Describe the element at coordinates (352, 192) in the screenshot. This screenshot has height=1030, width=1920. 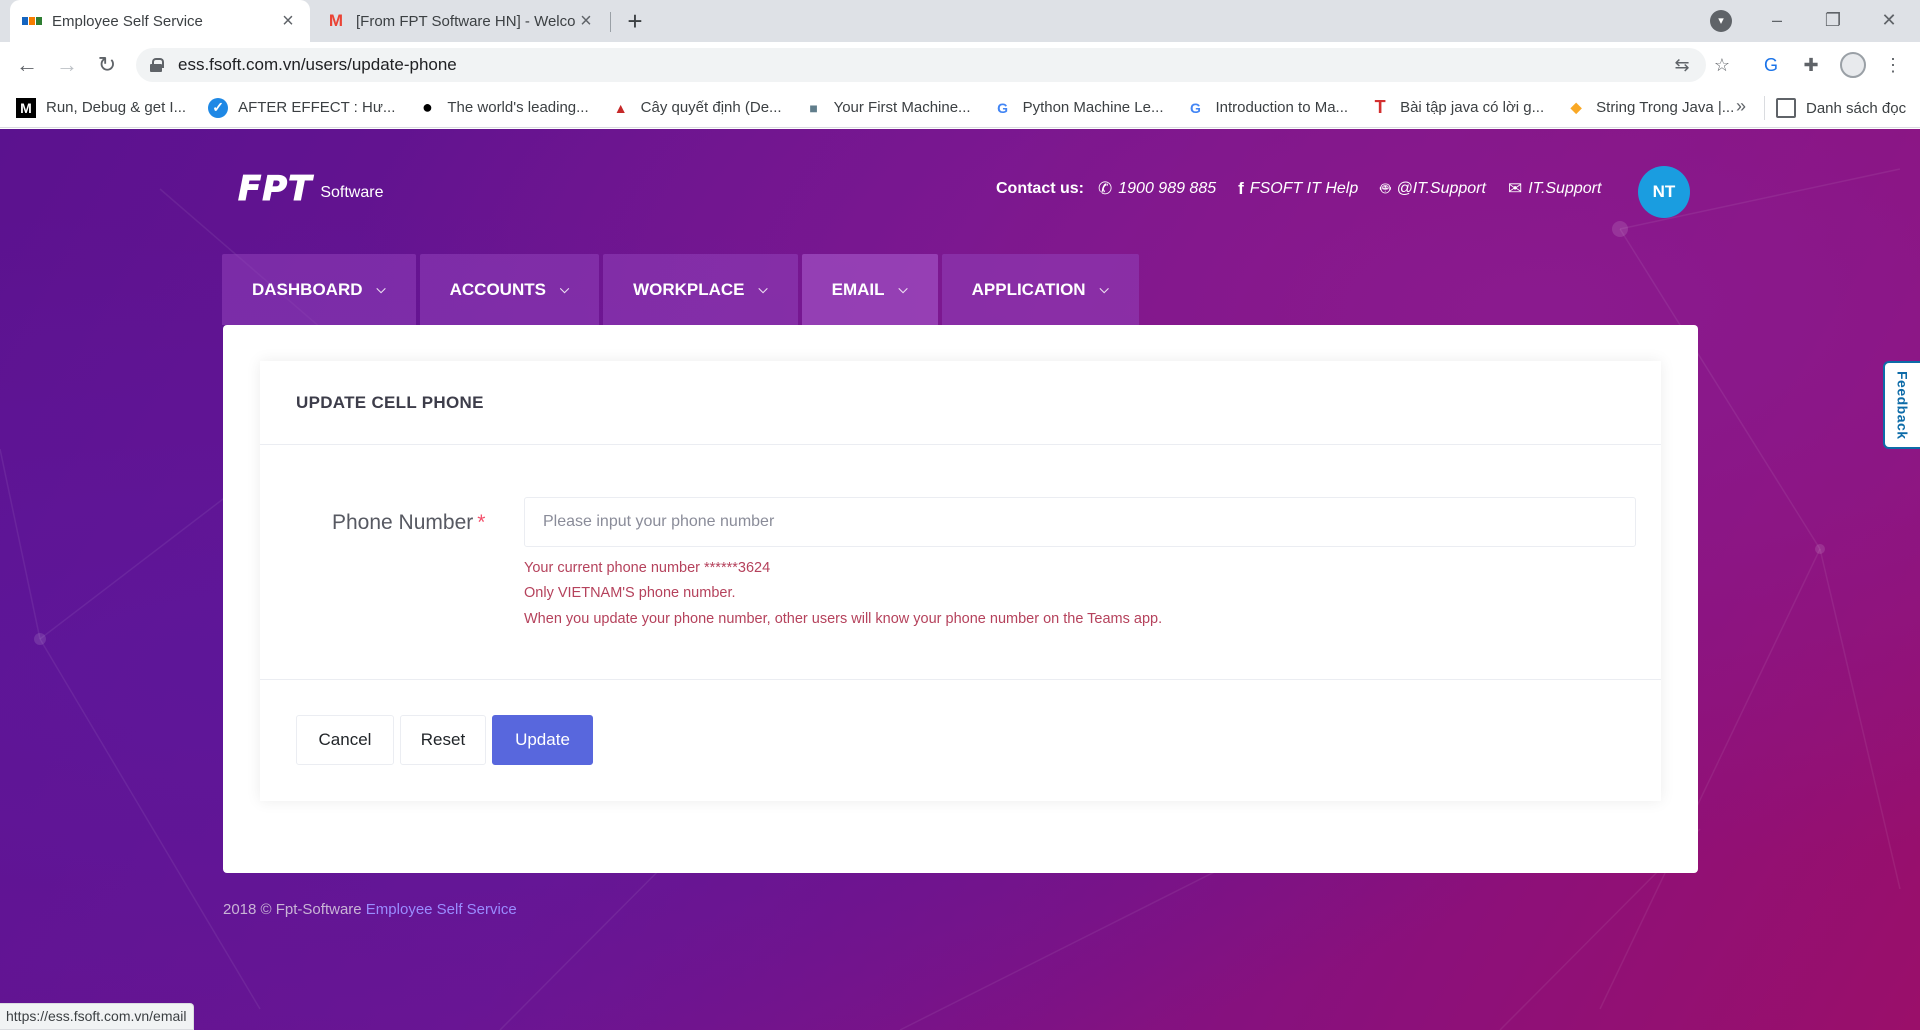
I see `logo-software-text: Software` at that location.